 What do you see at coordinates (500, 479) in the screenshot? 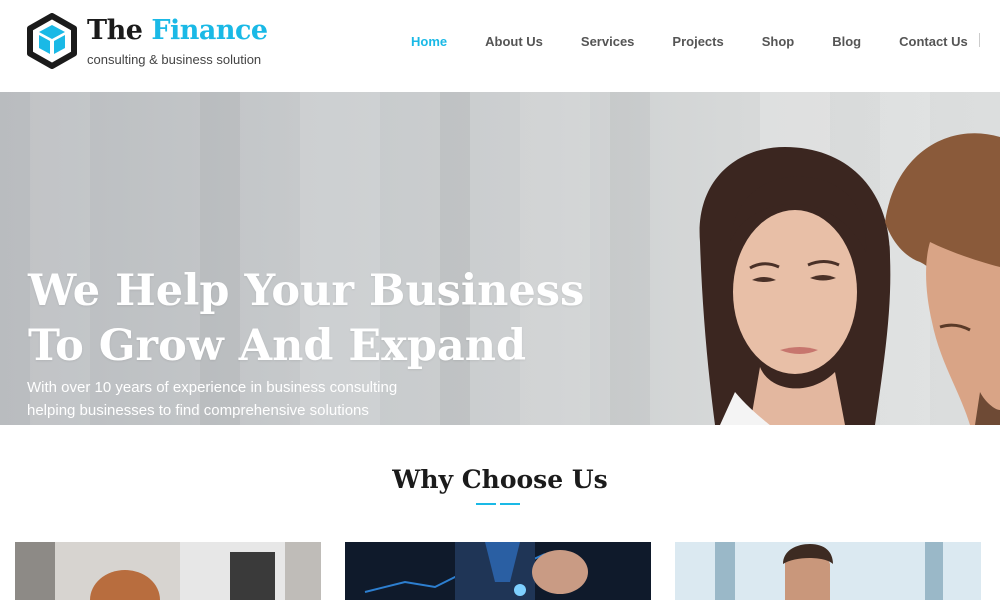
I see `section-title-why-choose-us: Why Choose Us` at bounding box center [500, 479].